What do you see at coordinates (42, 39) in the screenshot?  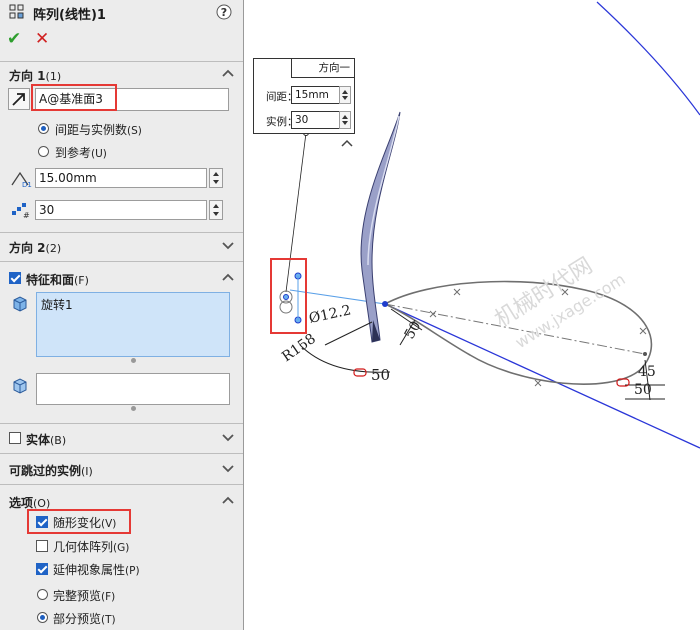 I see `cancel-button: ✕` at bounding box center [42, 39].